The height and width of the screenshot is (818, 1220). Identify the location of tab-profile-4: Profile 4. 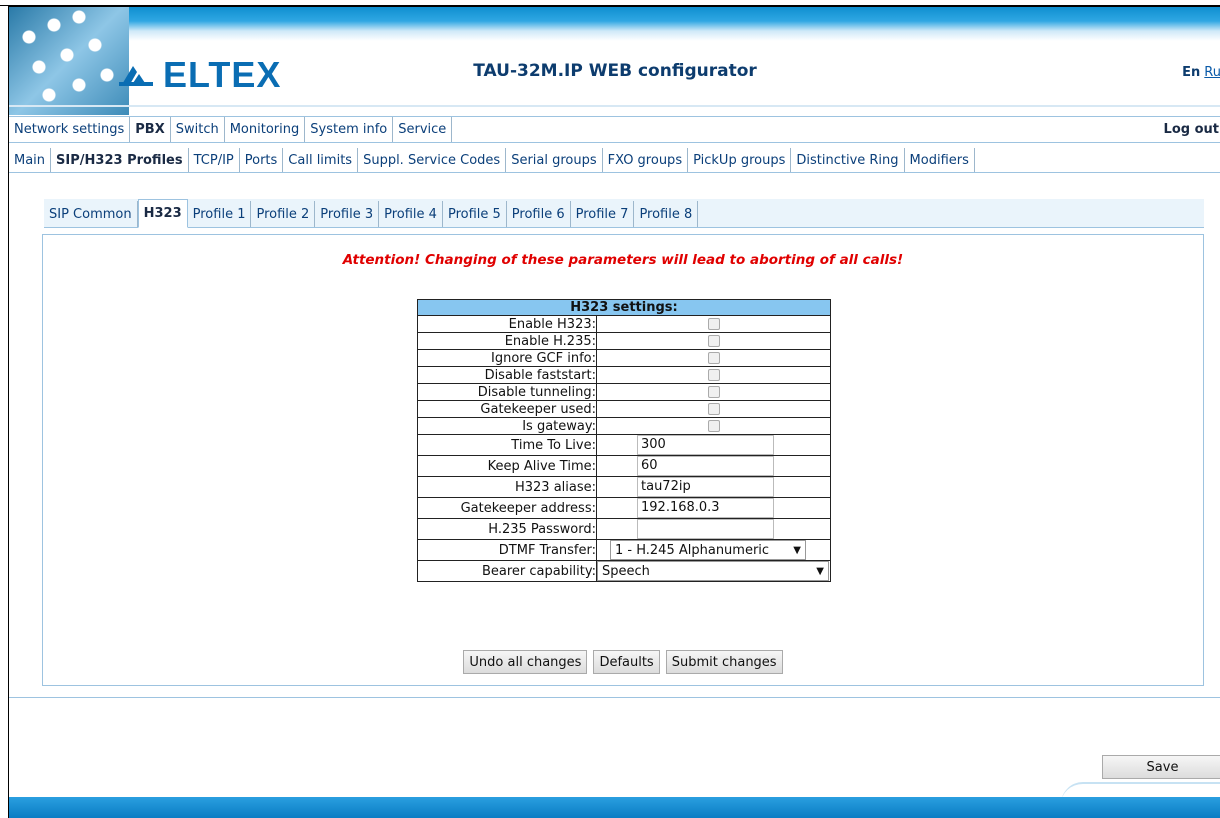
(411, 214).